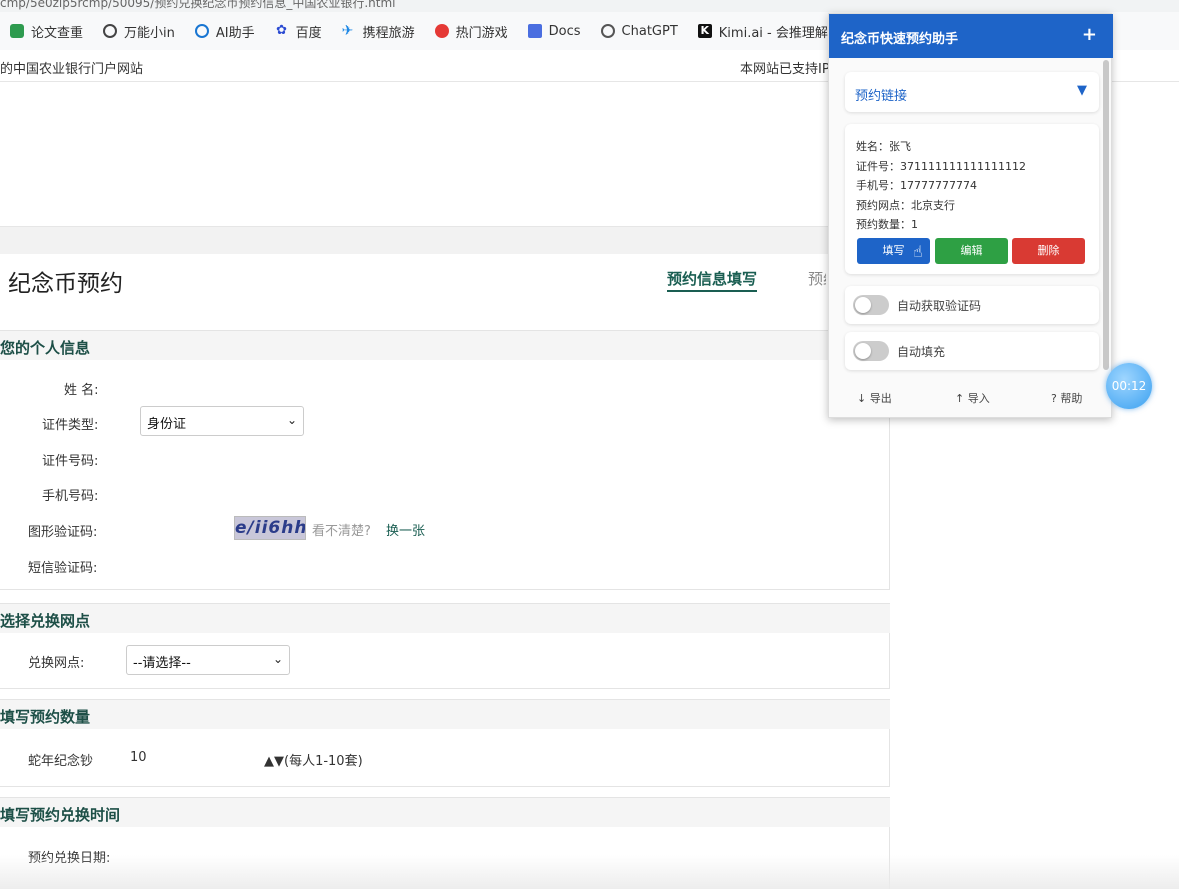  Describe the element at coordinates (445, 278) in the screenshot. I see `page-title-bar: 纪念币预约 预约信息填写 预约` at that location.